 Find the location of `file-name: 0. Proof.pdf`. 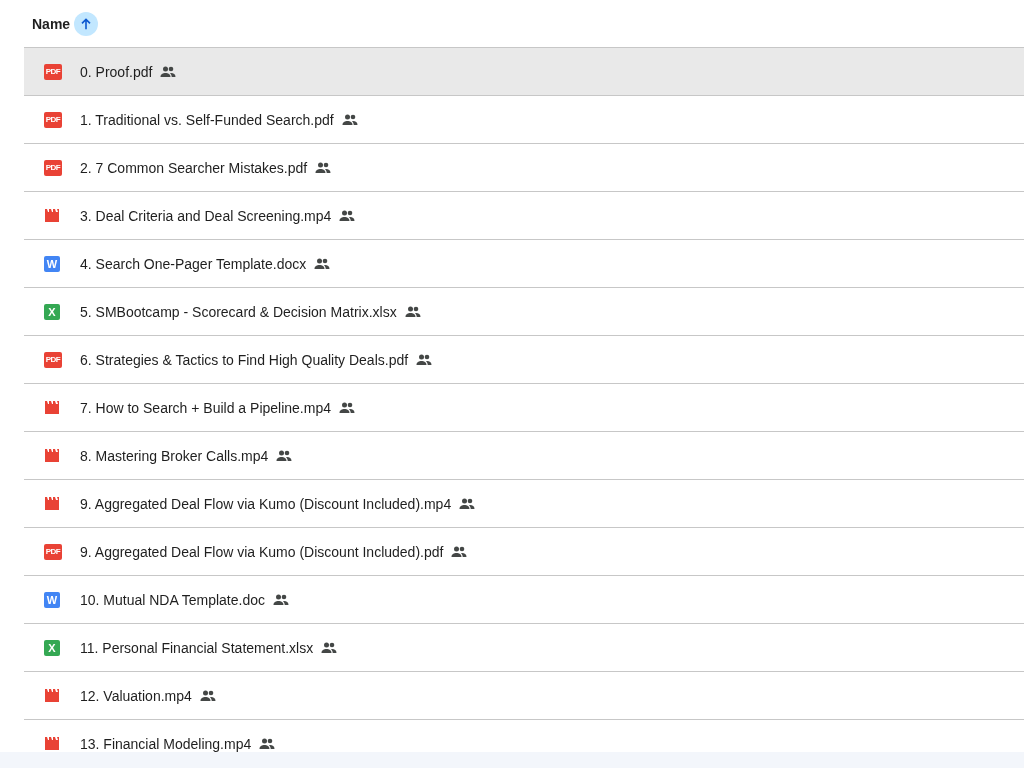

file-name: 0. Proof.pdf is located at coordinates (116, 71).